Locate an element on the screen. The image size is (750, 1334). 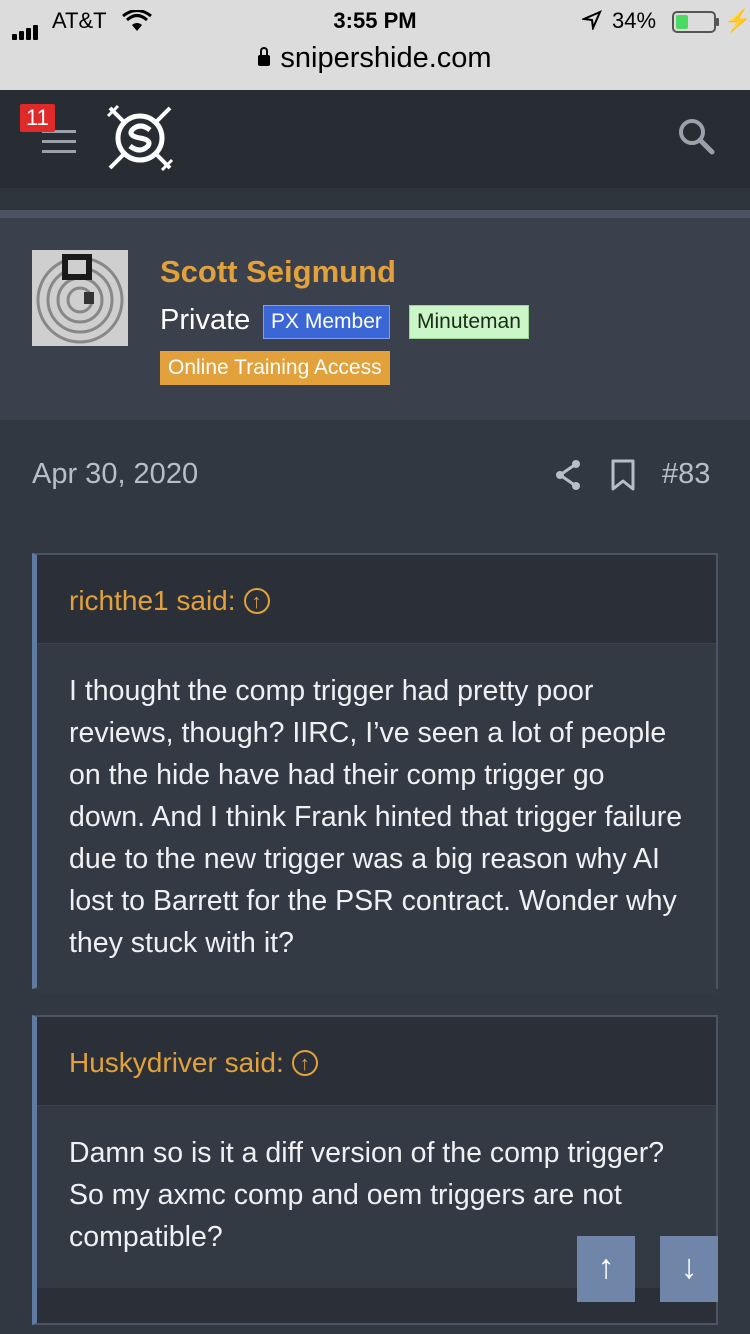
charging-icon: ⚡ is located at coordinates (737, 20).